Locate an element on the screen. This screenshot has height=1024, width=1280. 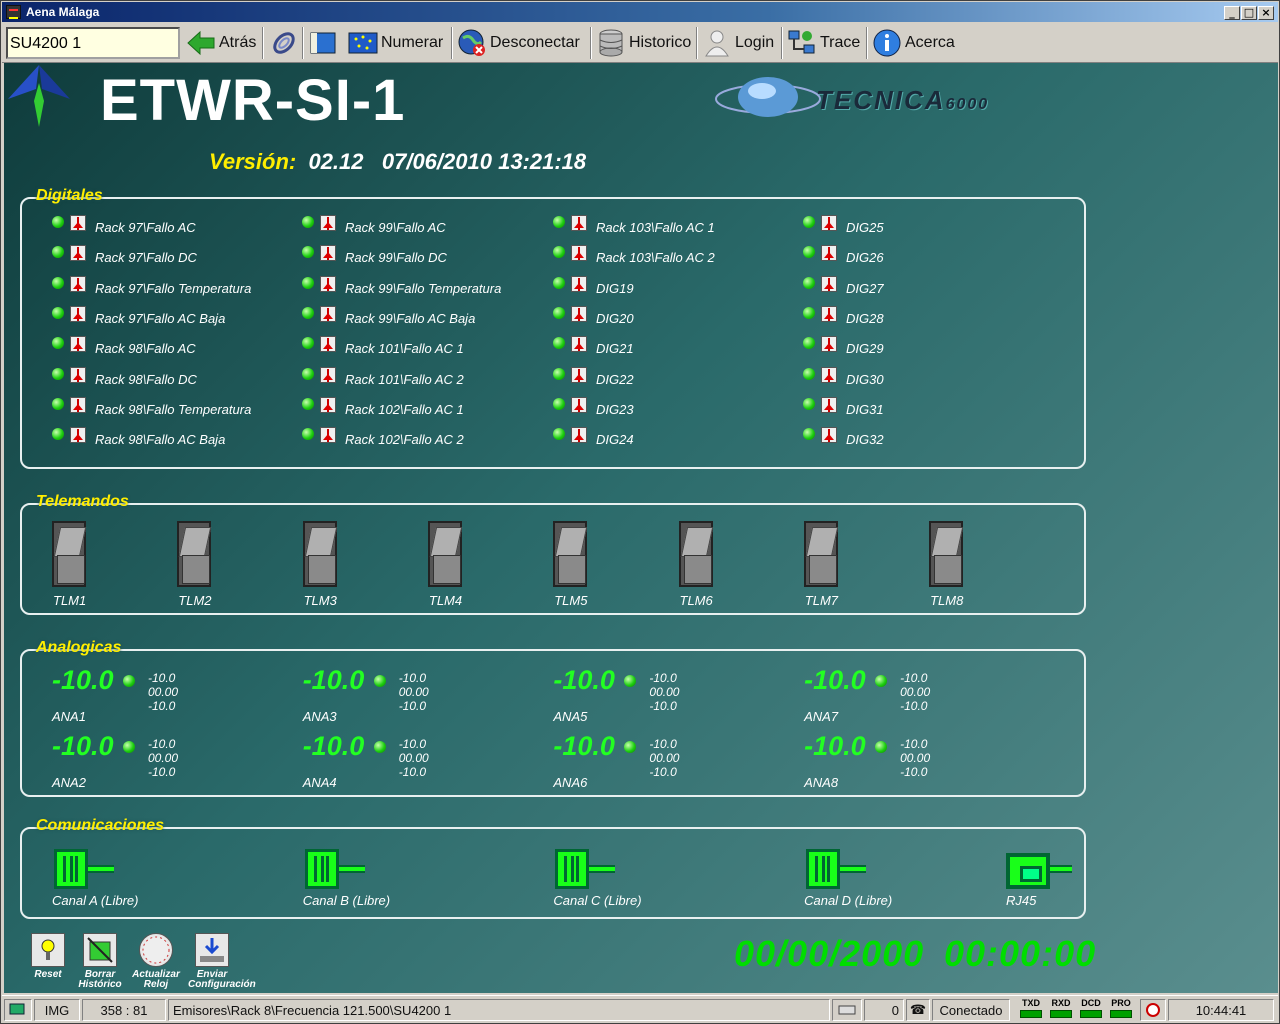
digital-input-label: Rack 98\Fallo AC Baja is located at coordinates (160, 440).